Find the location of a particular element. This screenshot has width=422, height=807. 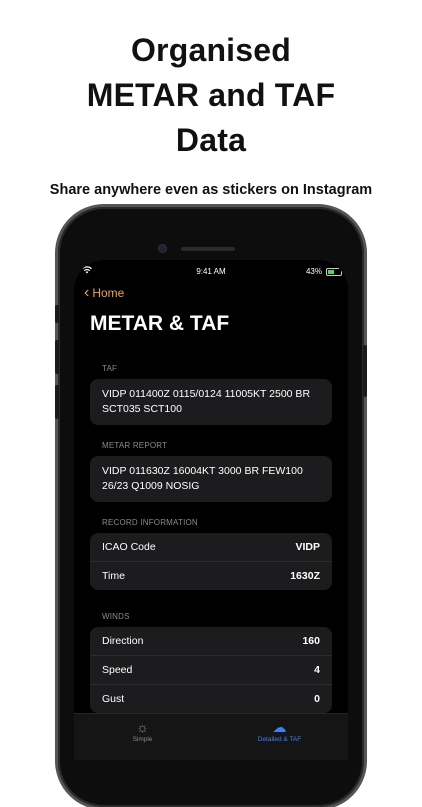

record-section-label: RECORD INFORMATION is located at coordinates (150, 522).